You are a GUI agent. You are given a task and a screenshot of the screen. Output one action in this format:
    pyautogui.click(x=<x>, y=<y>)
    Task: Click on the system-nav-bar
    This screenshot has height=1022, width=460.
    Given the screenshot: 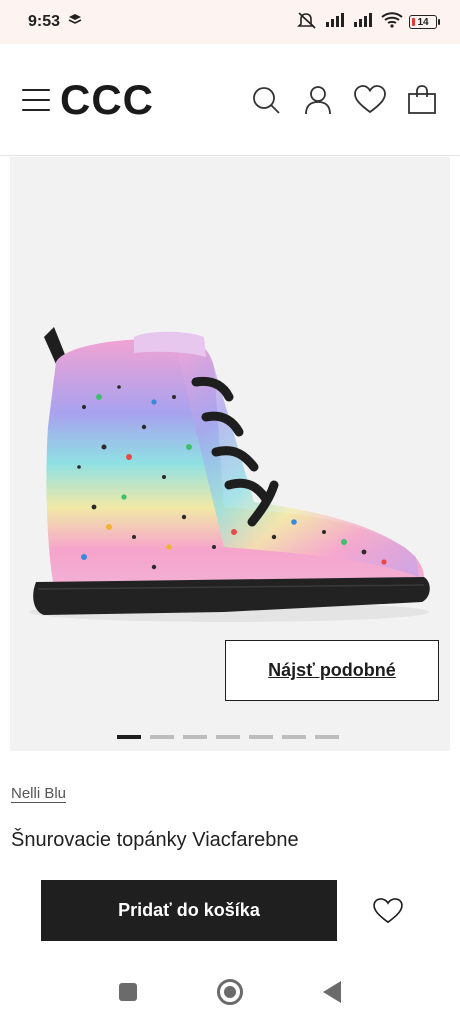 What is the action you would take?
    pyautogui.click(x=230, y=992)
    